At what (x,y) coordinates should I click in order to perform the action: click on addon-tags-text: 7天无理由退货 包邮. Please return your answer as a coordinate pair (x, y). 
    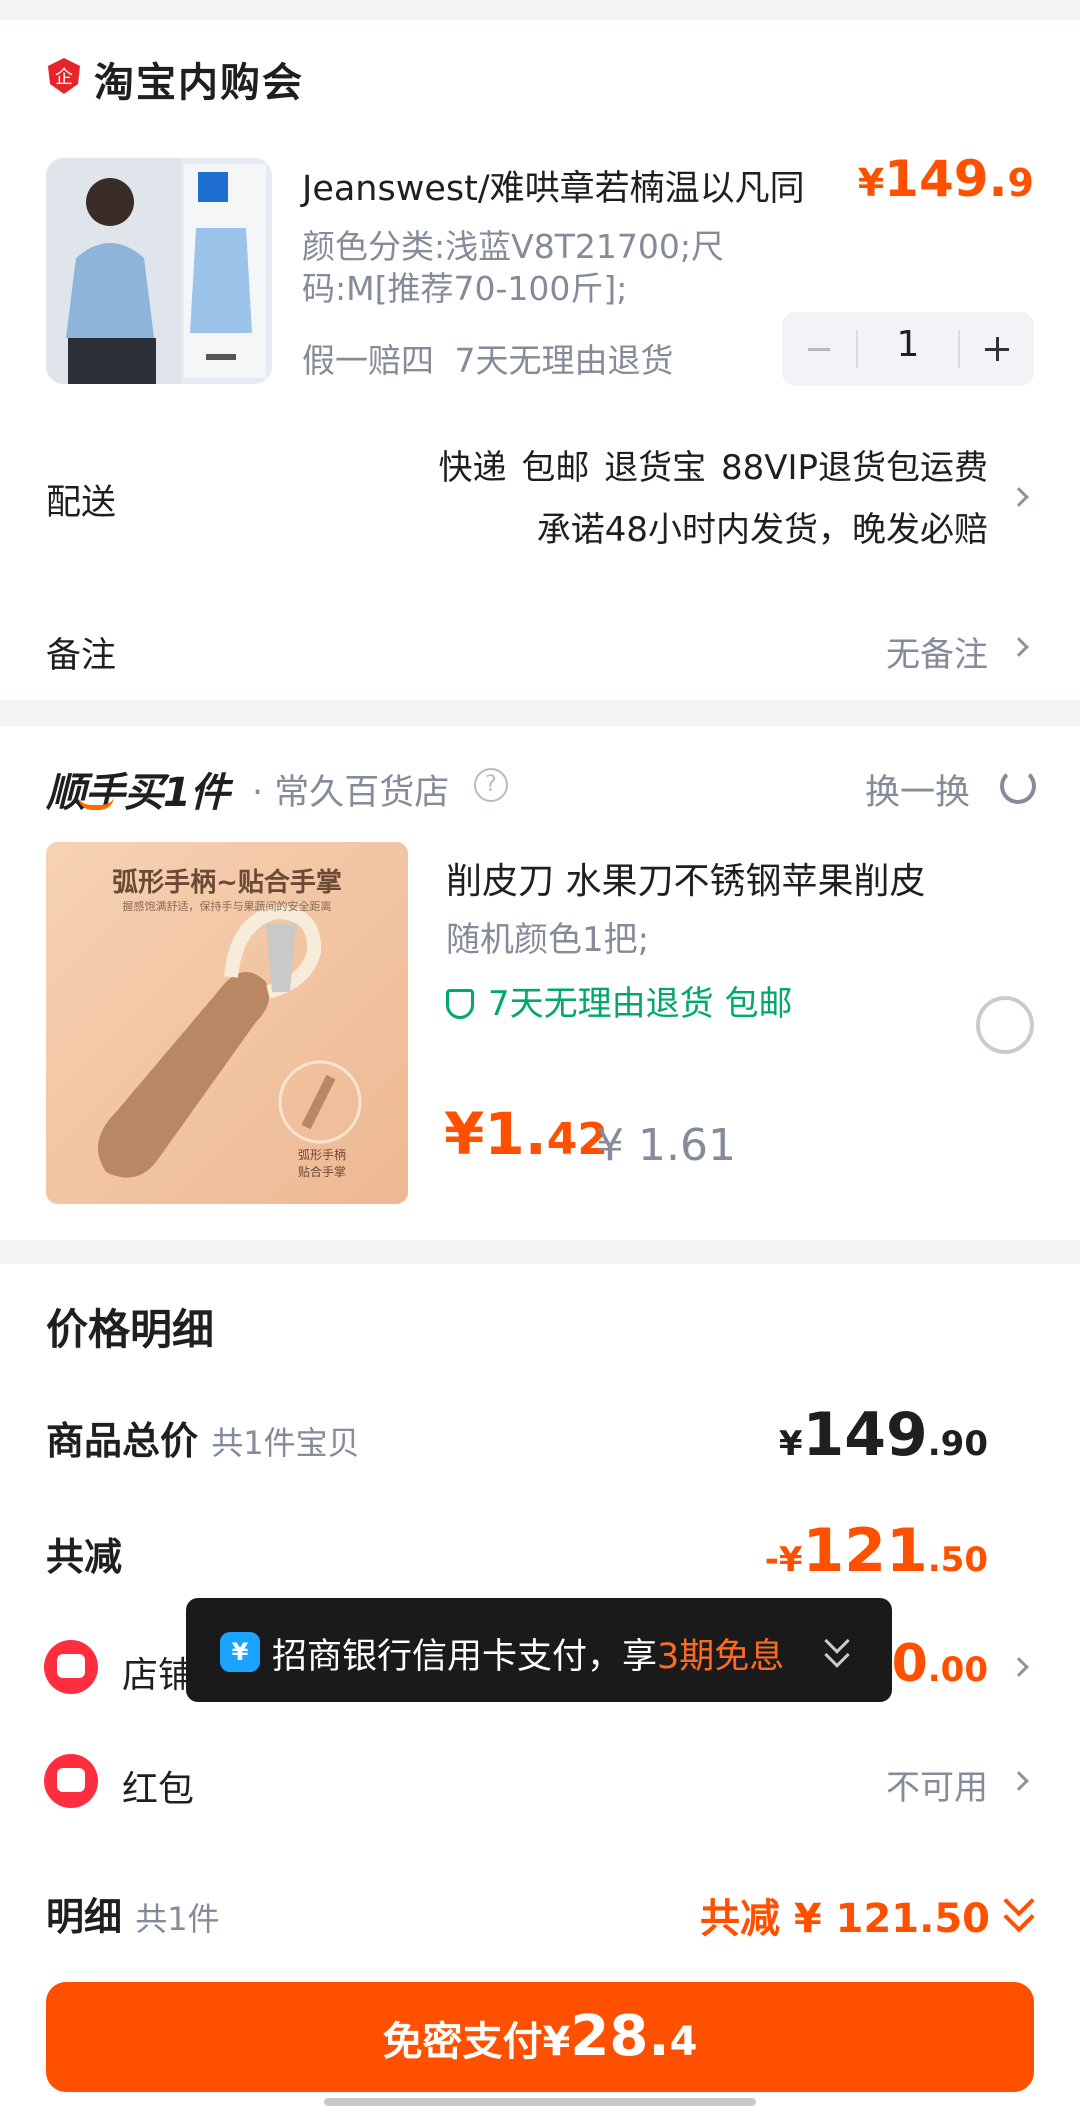
    Looking at the image, I should click on (640, 1004).